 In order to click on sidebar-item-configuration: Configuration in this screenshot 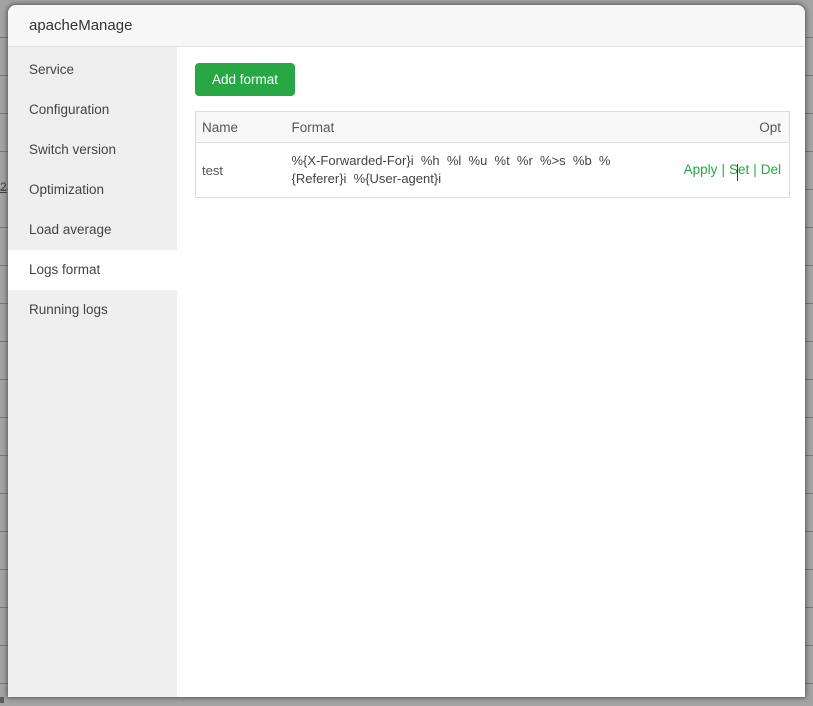, I will do `click(92, 110)`.